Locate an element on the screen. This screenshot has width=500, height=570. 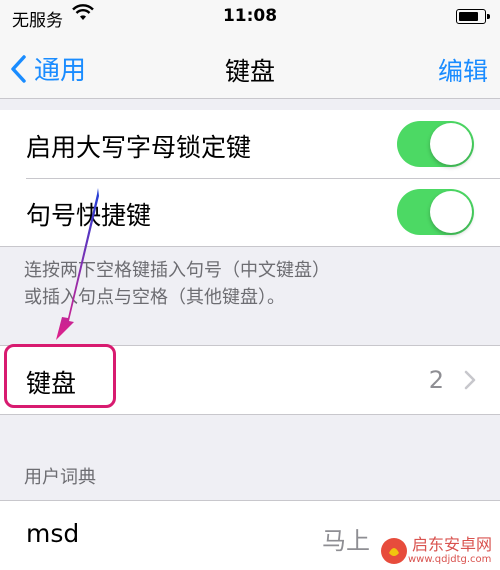
watermark-name: 启东安卓网 is located at coordinates (451, 544).